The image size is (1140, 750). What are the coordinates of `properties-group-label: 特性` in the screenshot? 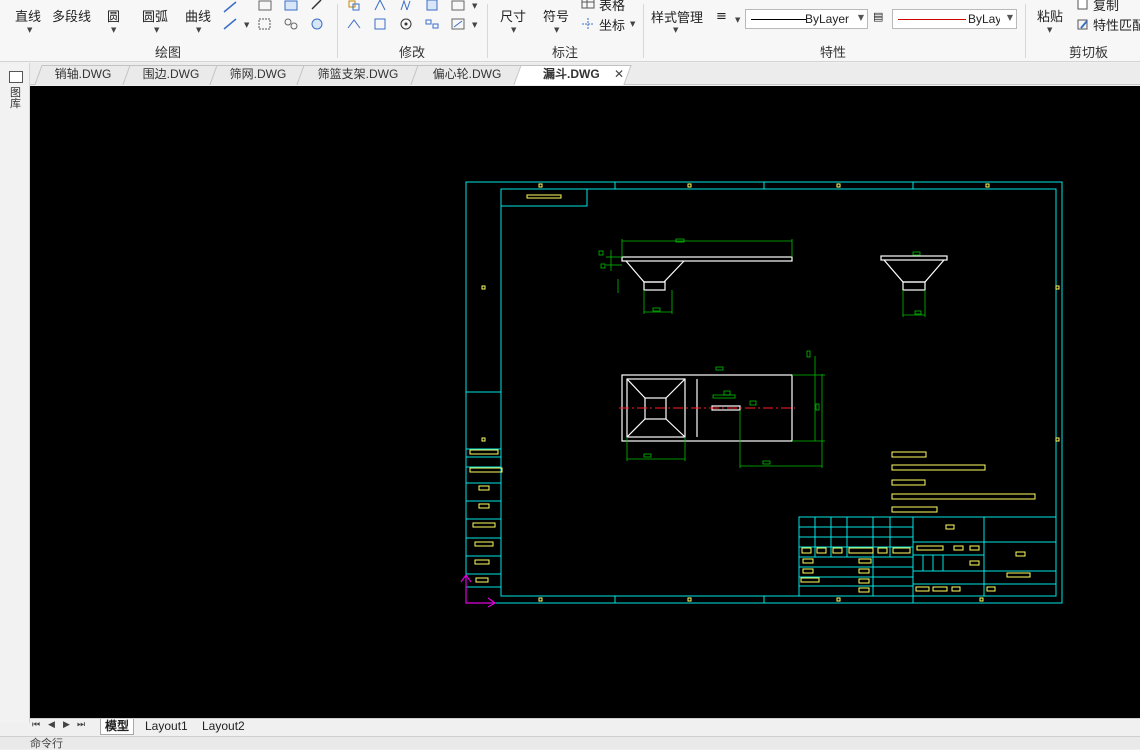 It's located at (833, 53).